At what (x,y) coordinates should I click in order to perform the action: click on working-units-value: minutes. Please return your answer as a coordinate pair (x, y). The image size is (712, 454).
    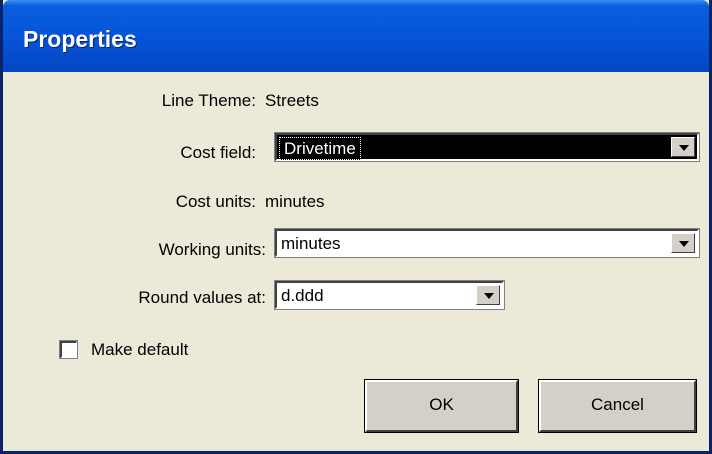
    Looking at the image, I should click on (311, 243).